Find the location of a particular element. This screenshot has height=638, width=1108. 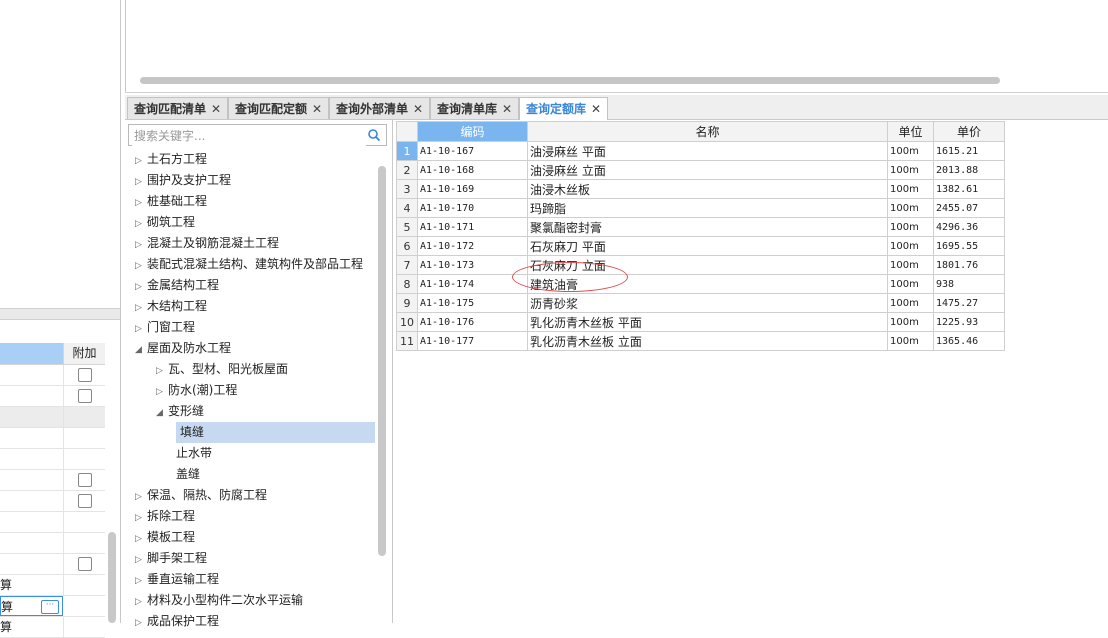

tree-node: 盖缝 is located at coordinates (188, 474).